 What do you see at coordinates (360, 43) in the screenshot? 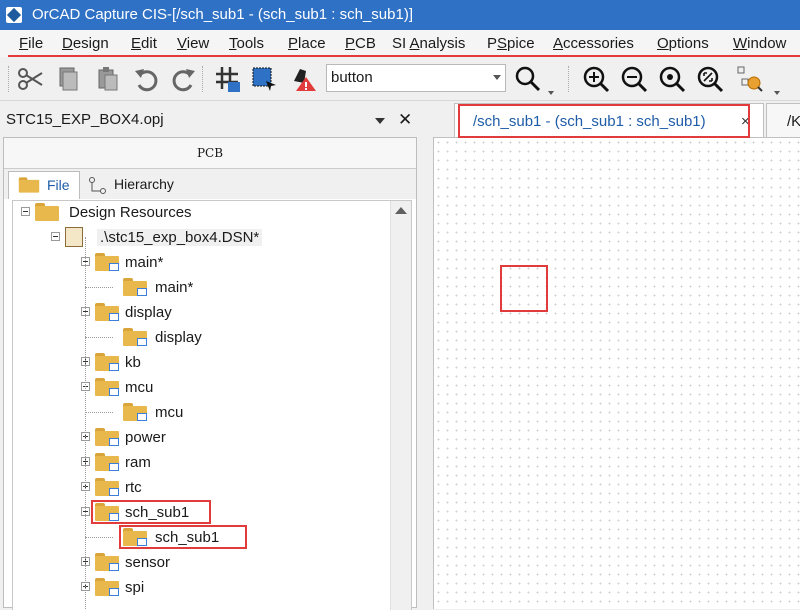
I see `menu-pcb: PCB` at bounding box center [360, 43].